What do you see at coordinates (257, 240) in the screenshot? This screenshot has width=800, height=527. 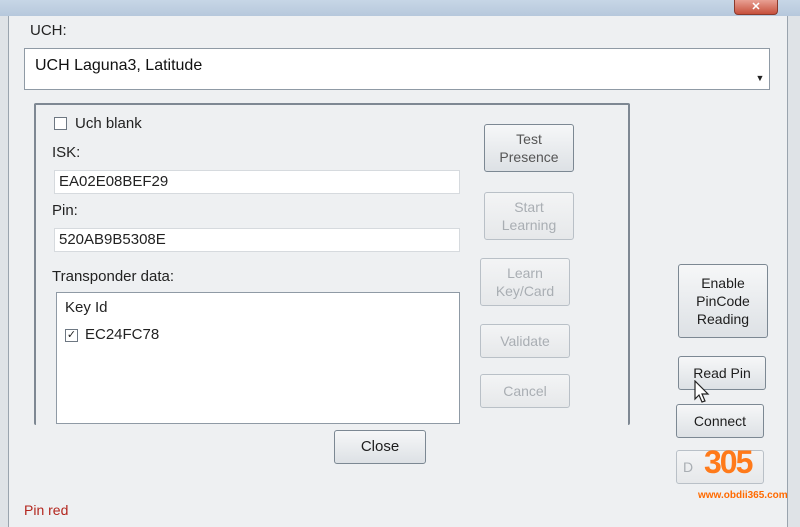 I see `pin-field: 520AB9B5308E` at bounding box center [257, 240].